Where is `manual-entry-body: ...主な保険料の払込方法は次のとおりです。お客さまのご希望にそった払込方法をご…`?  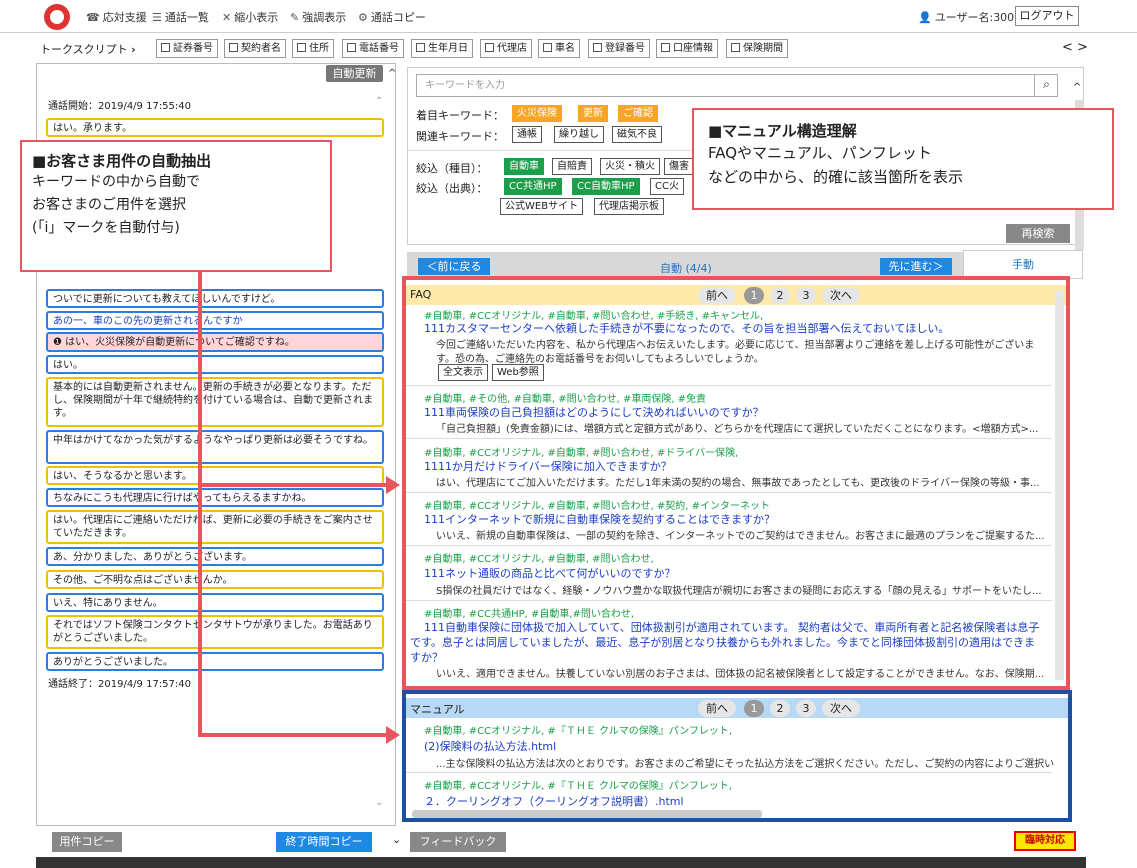
manual-entry-body: ...主な保険料の払込方法は次のとおりです。お客さまのご希望にそった払込方法をご… is located at coordinates (745, 764).